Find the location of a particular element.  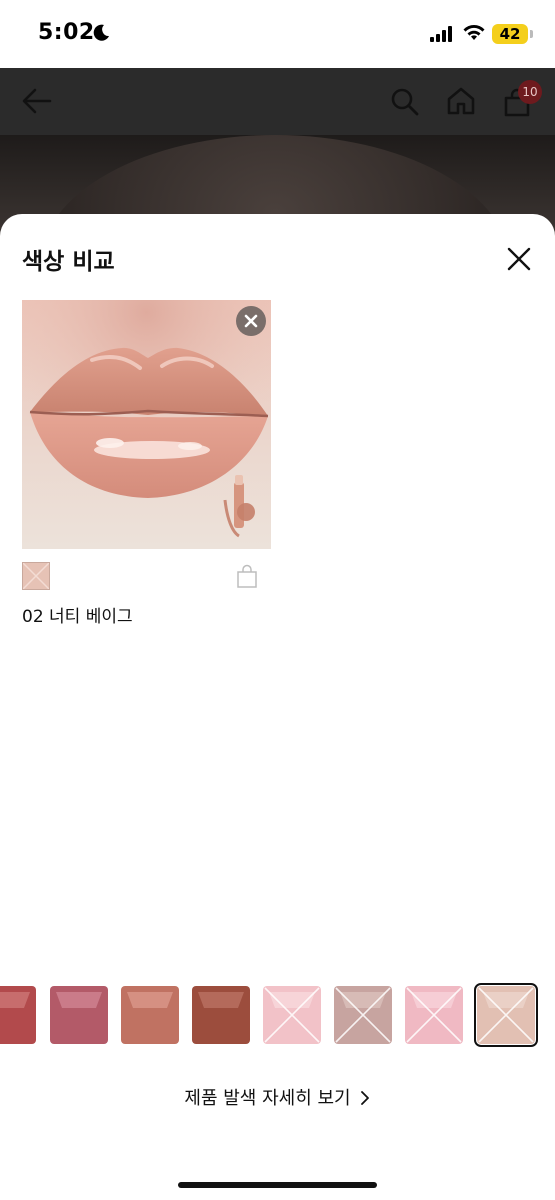

close-icon is located at coordinates (519, 259).